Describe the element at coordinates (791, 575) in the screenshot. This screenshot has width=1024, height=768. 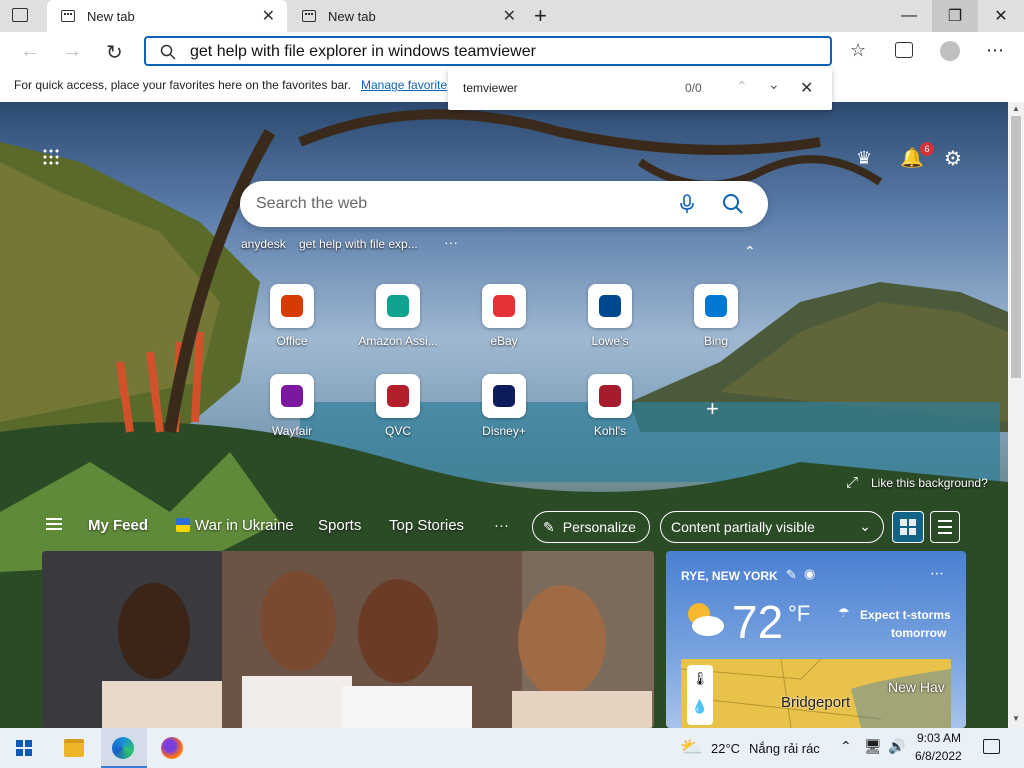
I see `edit-location-icon: ✎` at that location.